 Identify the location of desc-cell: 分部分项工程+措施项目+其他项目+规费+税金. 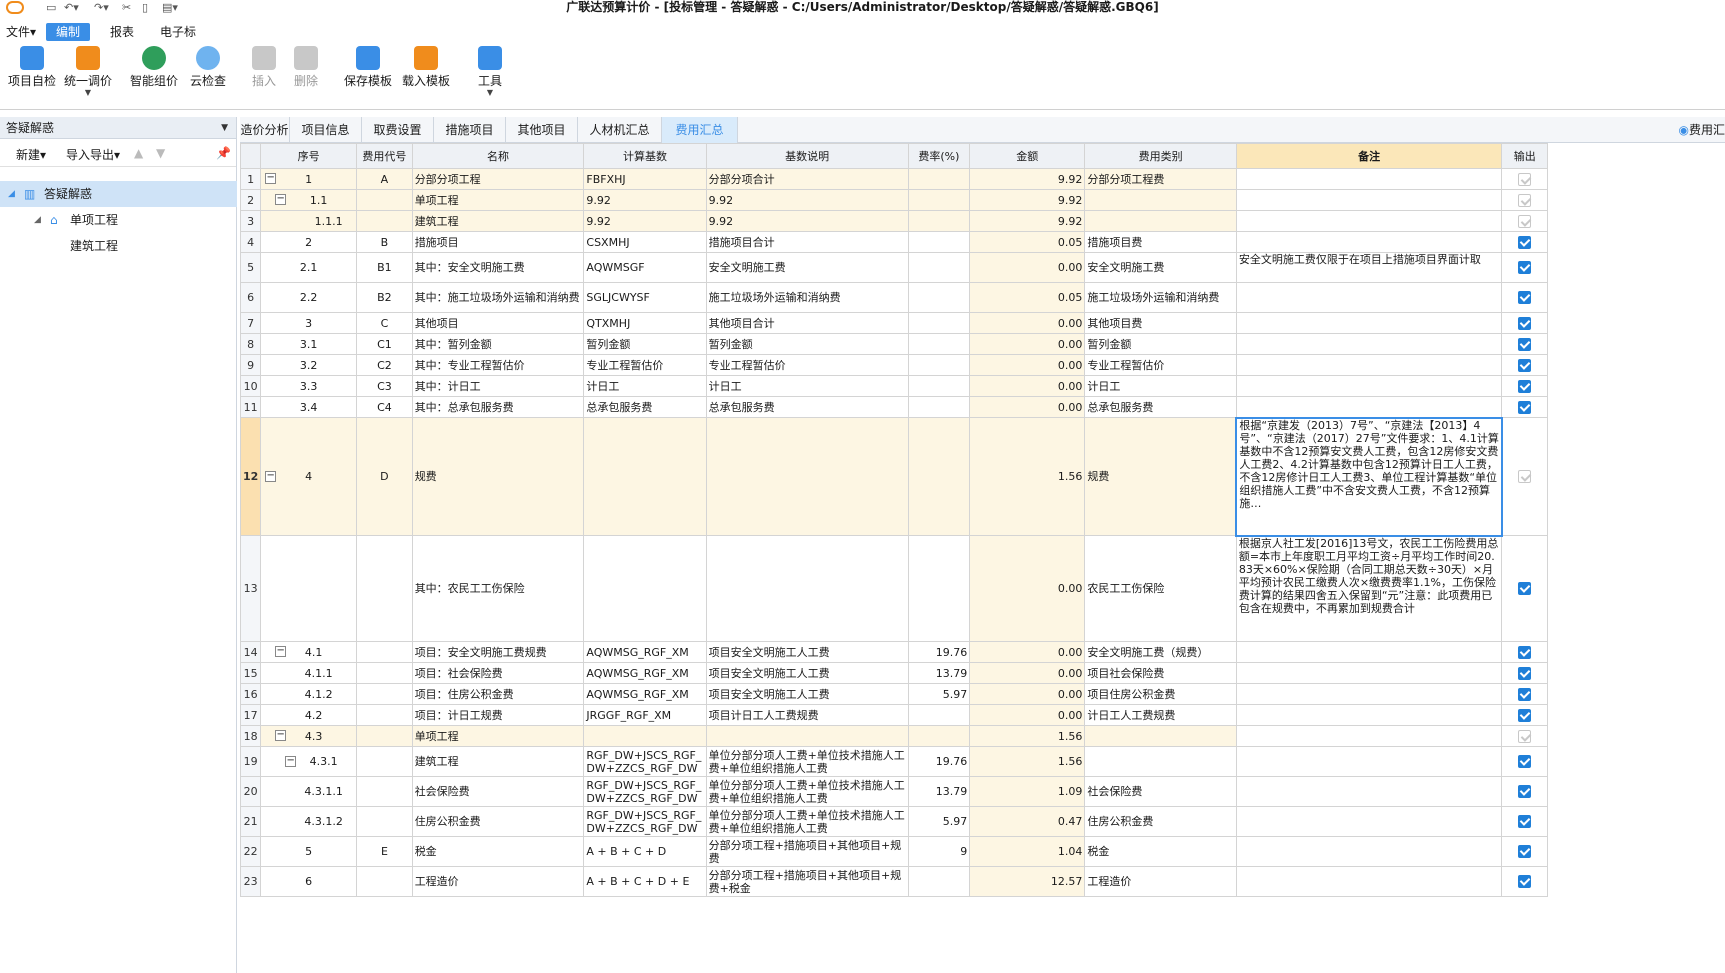
(807, 881).